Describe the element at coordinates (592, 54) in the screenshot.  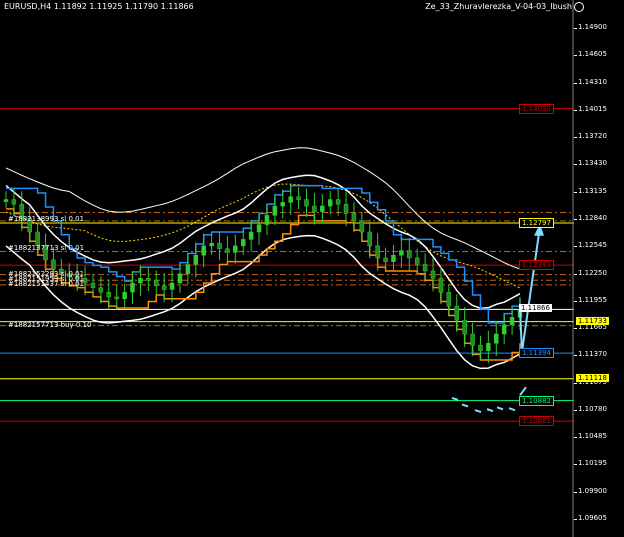
I see `price-tick-label: 1.14605` at that location.